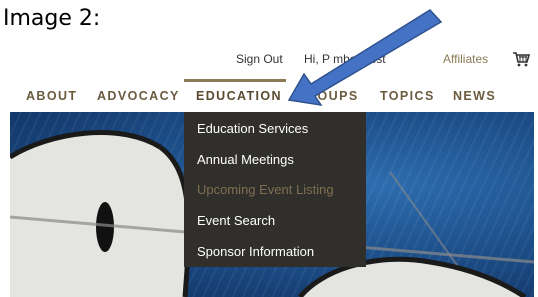 The width and height of the screenshot is (538, 297). What do you see at coordinates (239, 96) in the screenshot?
I see `nav-education: EDUCATION` at bounding box center [239, 96].